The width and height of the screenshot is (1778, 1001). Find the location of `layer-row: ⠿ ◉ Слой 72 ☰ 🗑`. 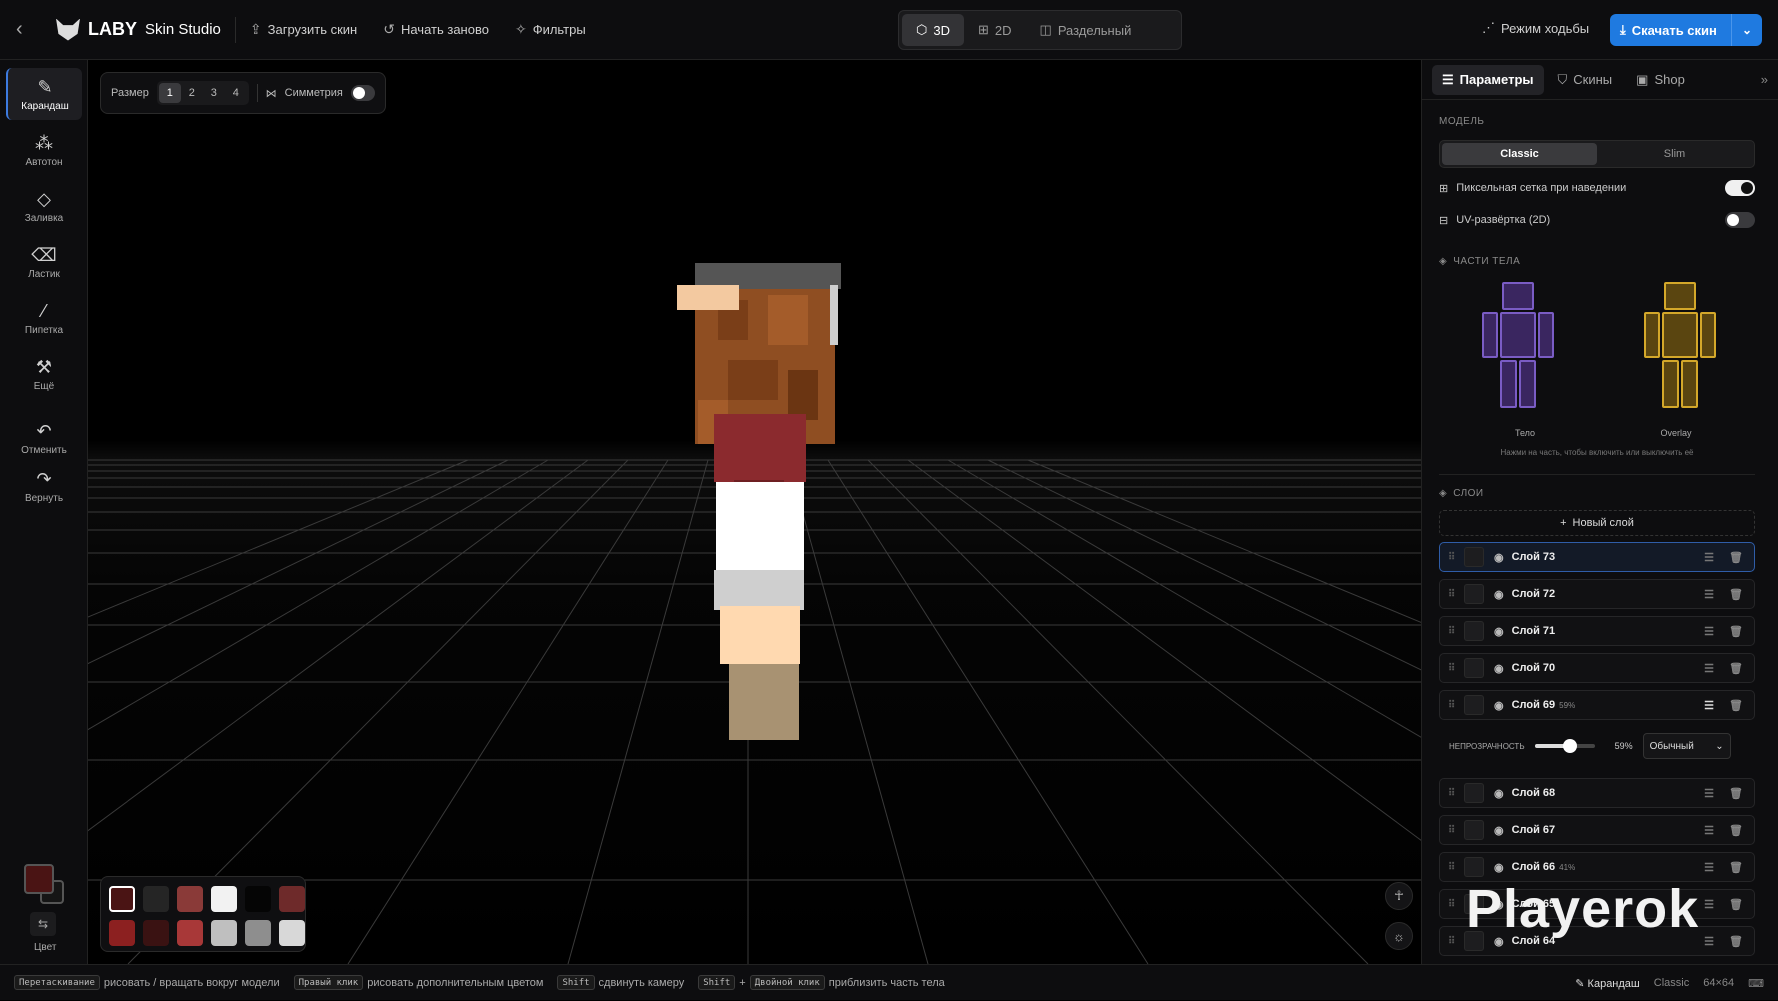

layer-row: ⠿ ◉ Слой 72 ☰ 🗑 is located at coordinates (1597, 594).